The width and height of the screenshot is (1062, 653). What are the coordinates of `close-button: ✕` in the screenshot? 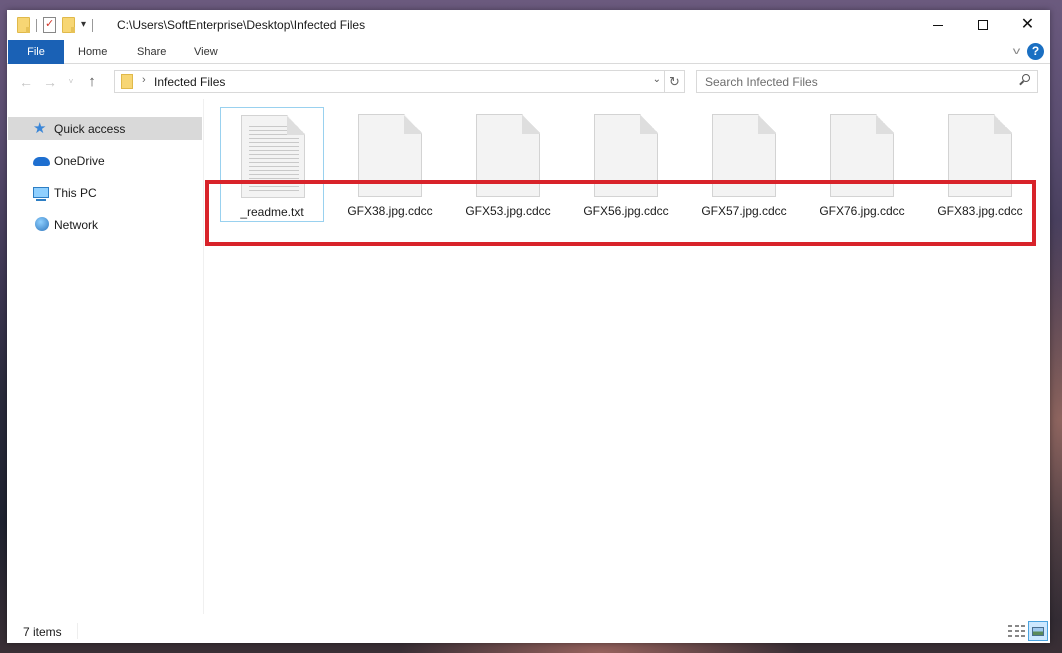 It's located at (1027, 25).